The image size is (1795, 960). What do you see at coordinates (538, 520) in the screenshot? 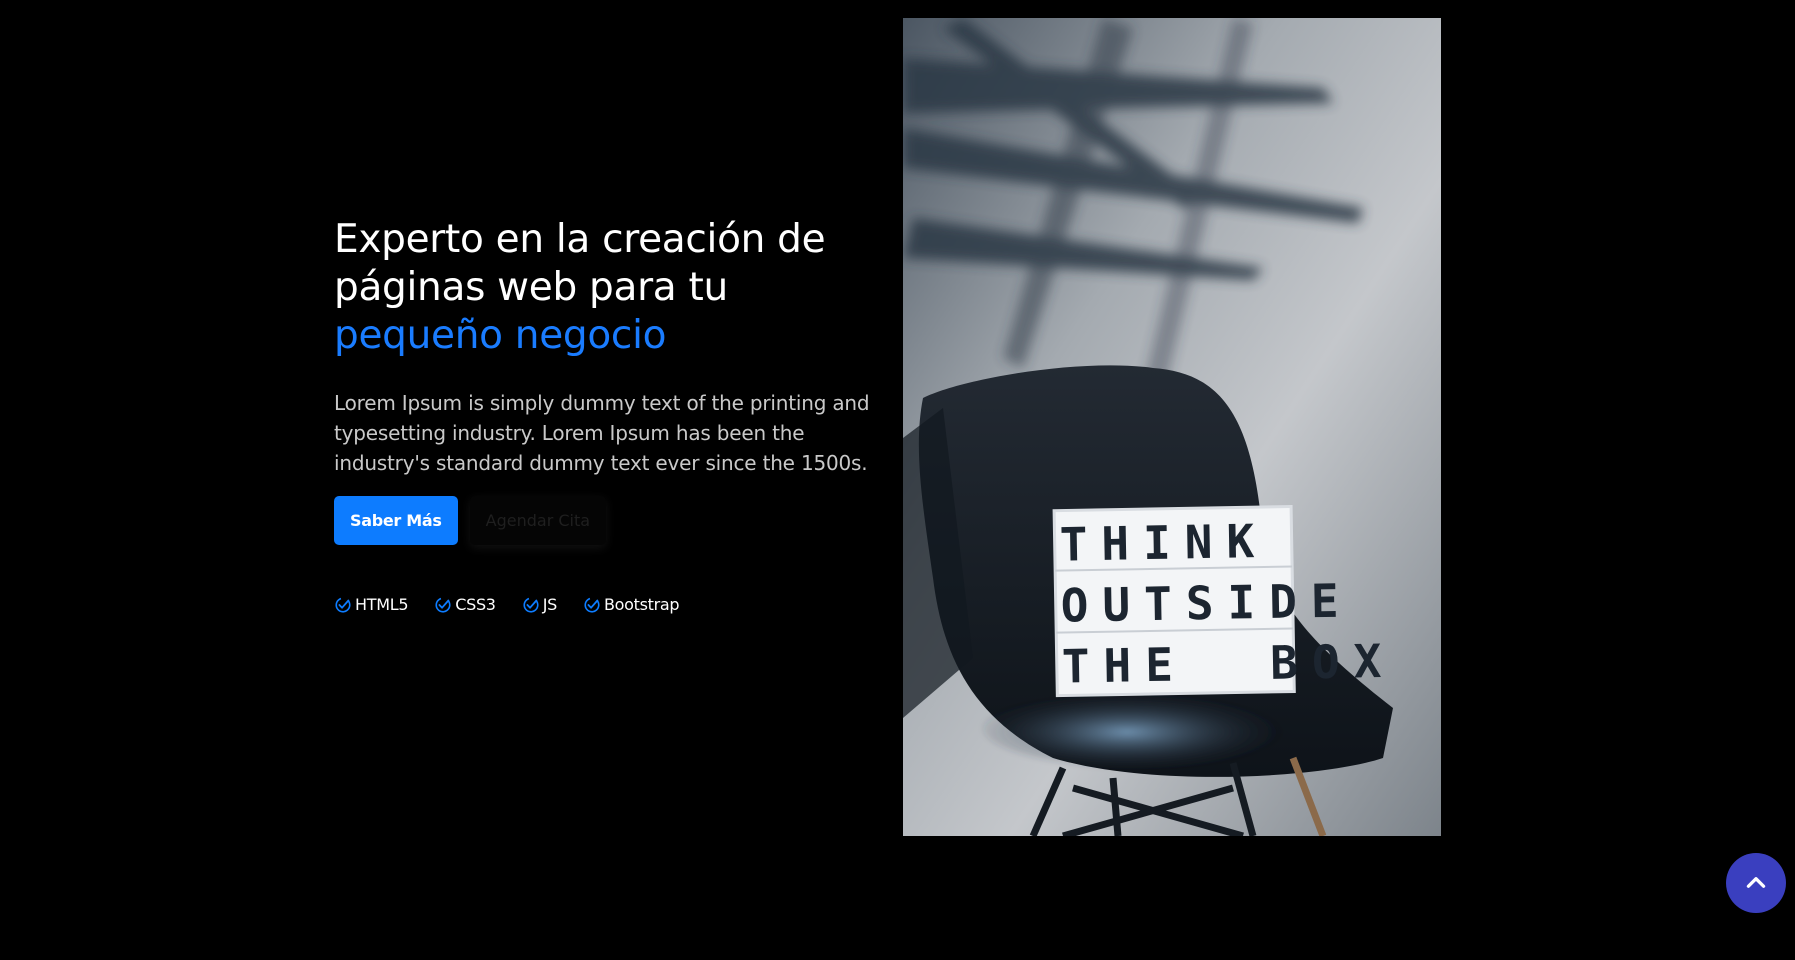
I see `agendar-cita-button: Agendar Cita` at bounding box center [538, 520].